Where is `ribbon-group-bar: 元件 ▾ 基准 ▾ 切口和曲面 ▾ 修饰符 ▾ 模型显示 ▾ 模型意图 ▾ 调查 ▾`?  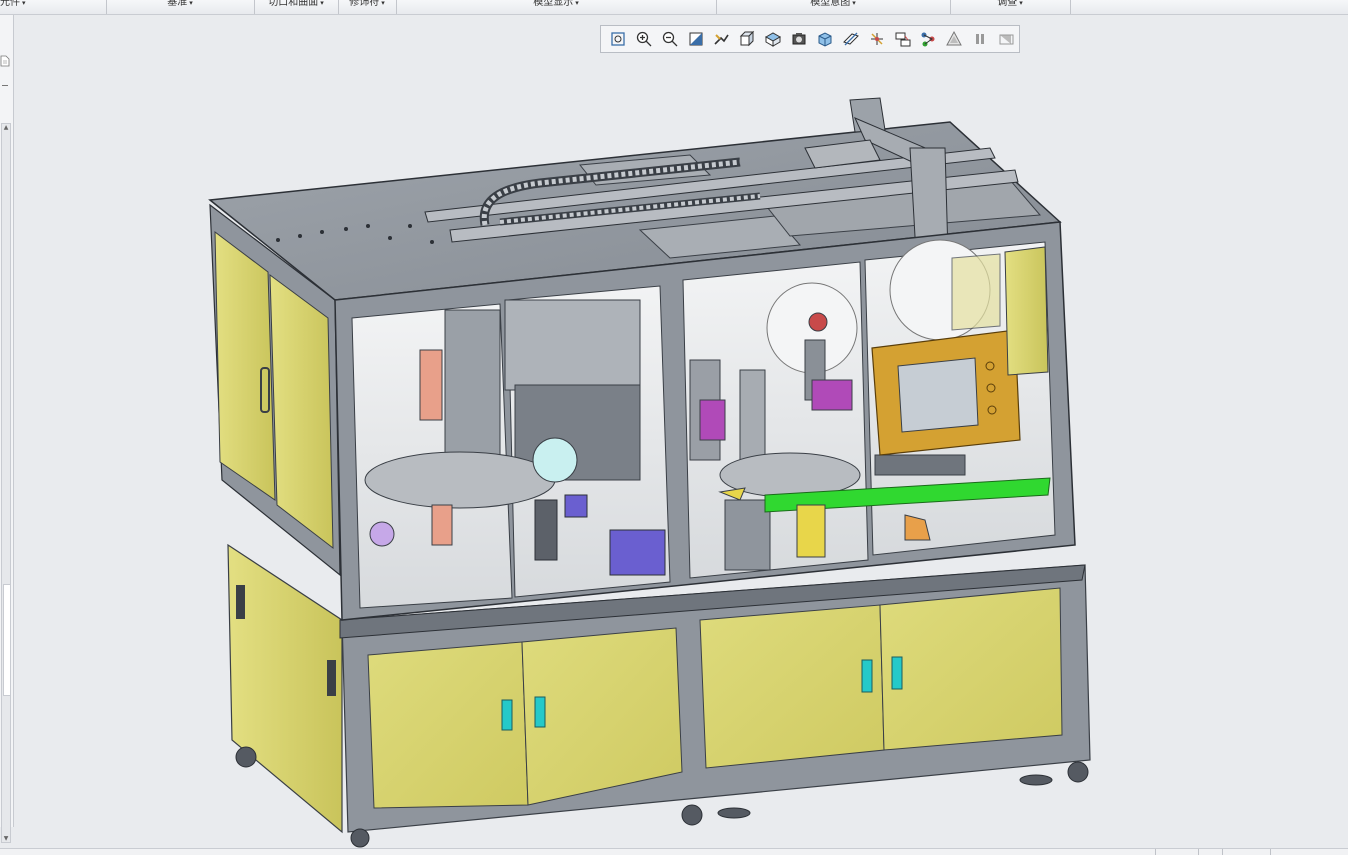
ribbon-group-bar: 元件 ▾ 基准 ▾ 切口和曲面 ▾ 修饰符 ▾ 模型显示 ▾ 模型意图 ▾ 调查 ▾ is located at coordinates (674, 7).